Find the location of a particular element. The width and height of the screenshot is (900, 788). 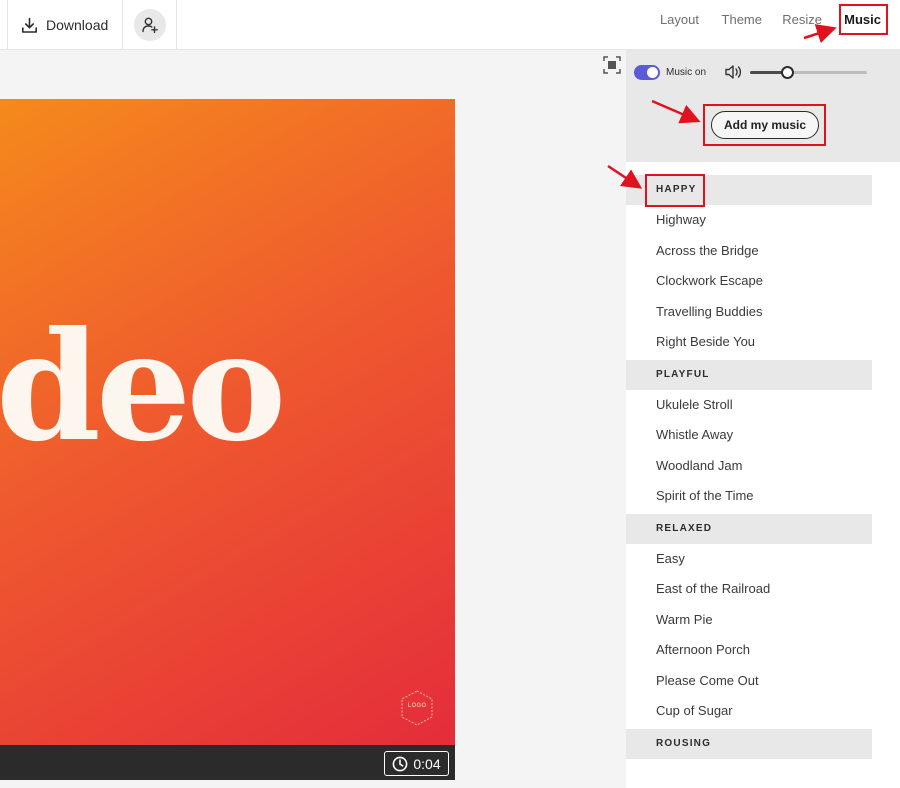

invite-cell is located at coordinates (150, 25).